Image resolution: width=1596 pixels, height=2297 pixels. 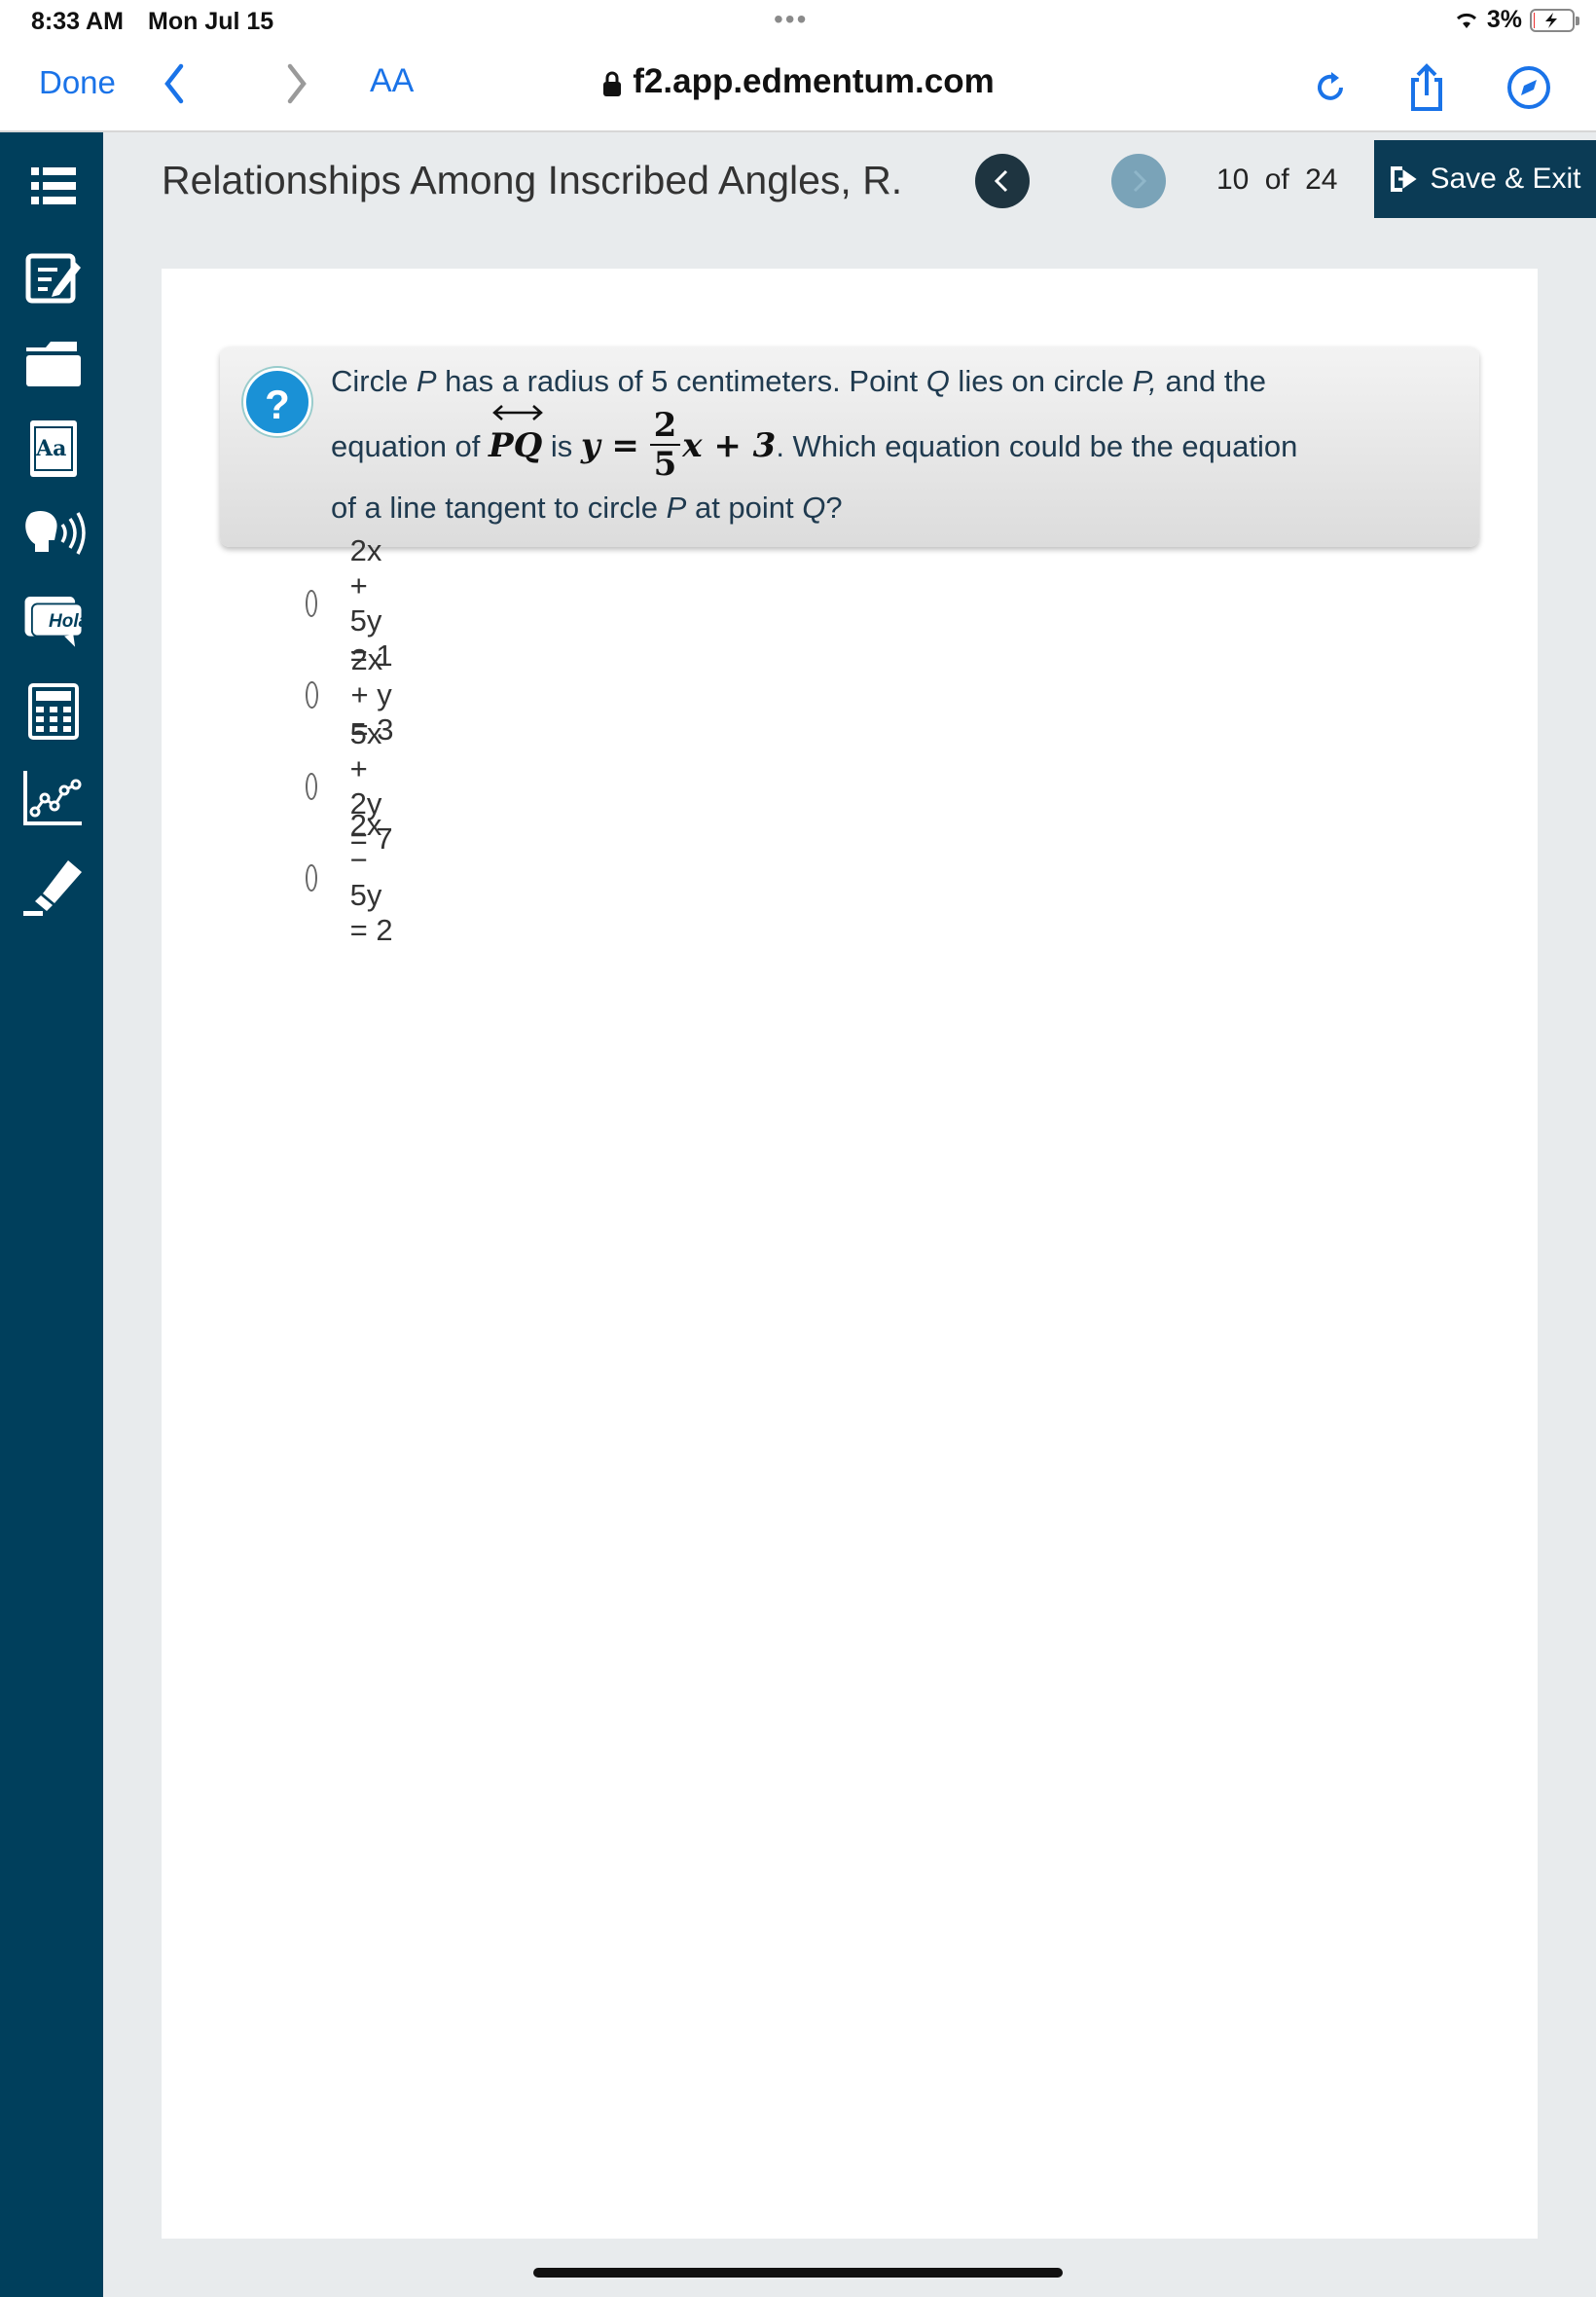 What do you see at coordinates (1529, 87) in the screenshot?
I see `compass-icon` at bounding box center [1529, 87].